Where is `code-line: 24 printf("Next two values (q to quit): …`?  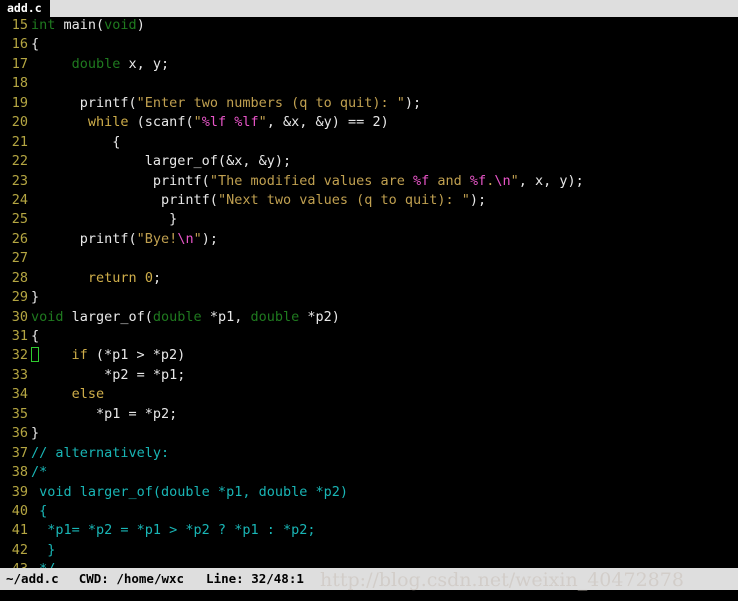
code-line: 24 printf("Next two values (q to quit): … is located at coordinates (369, 201).